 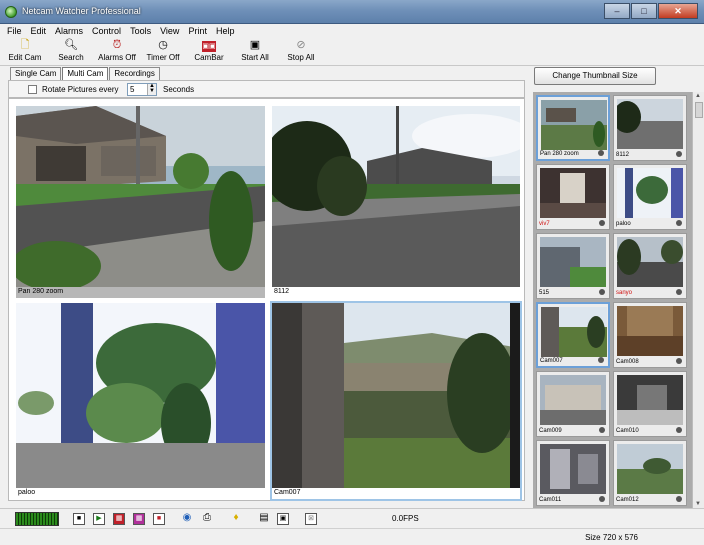 What do you see at coordinates (71, 51) in the screenshot?
I see `search-button: 🔍︎ Search` at bounding box center [71, 51].